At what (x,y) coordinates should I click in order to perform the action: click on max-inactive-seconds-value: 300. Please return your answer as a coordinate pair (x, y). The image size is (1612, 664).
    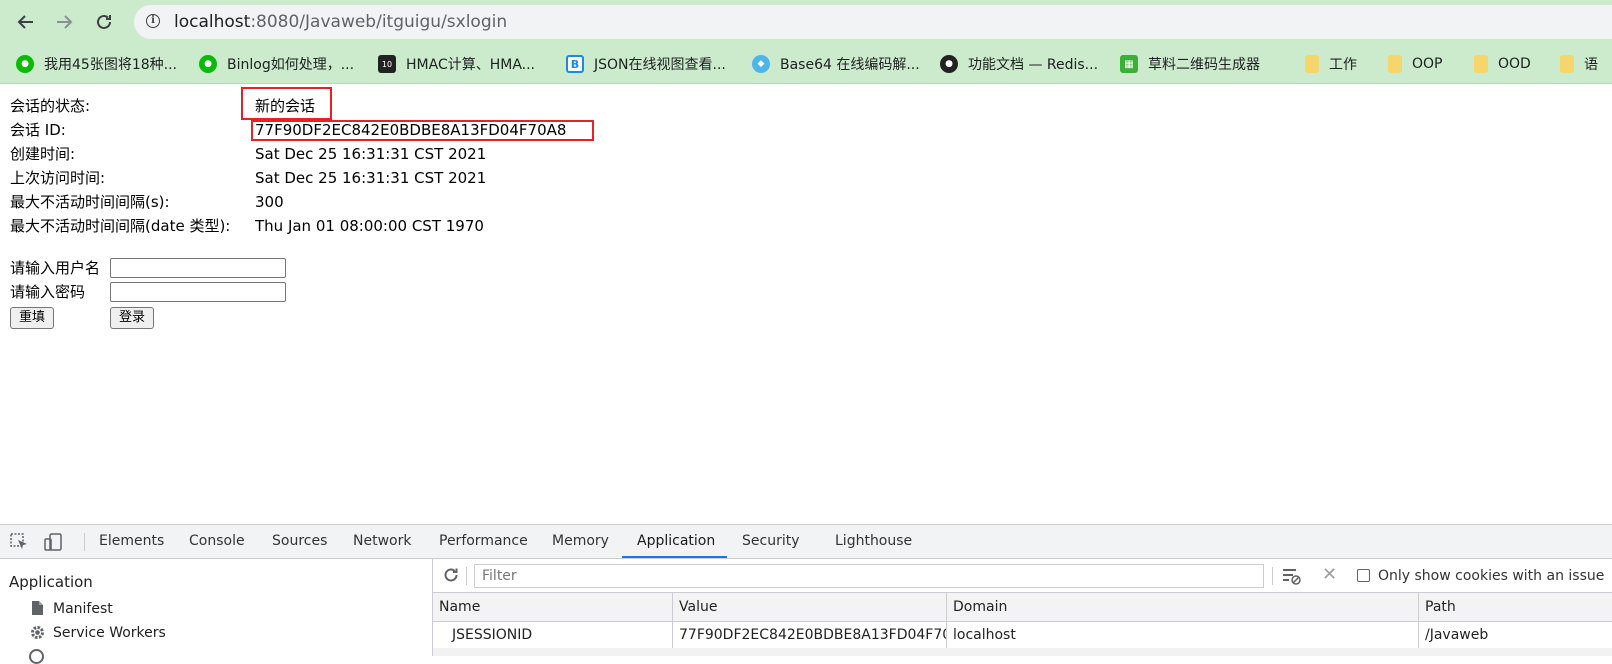
    Looking at the image, I should click on (269, 202).